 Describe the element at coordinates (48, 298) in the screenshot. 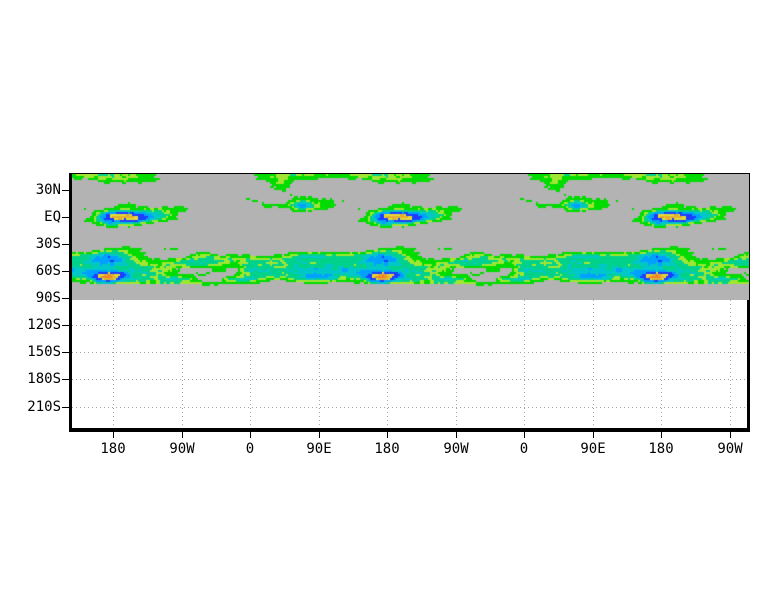

I see `y-axis-tick-label: 90S` at that location.